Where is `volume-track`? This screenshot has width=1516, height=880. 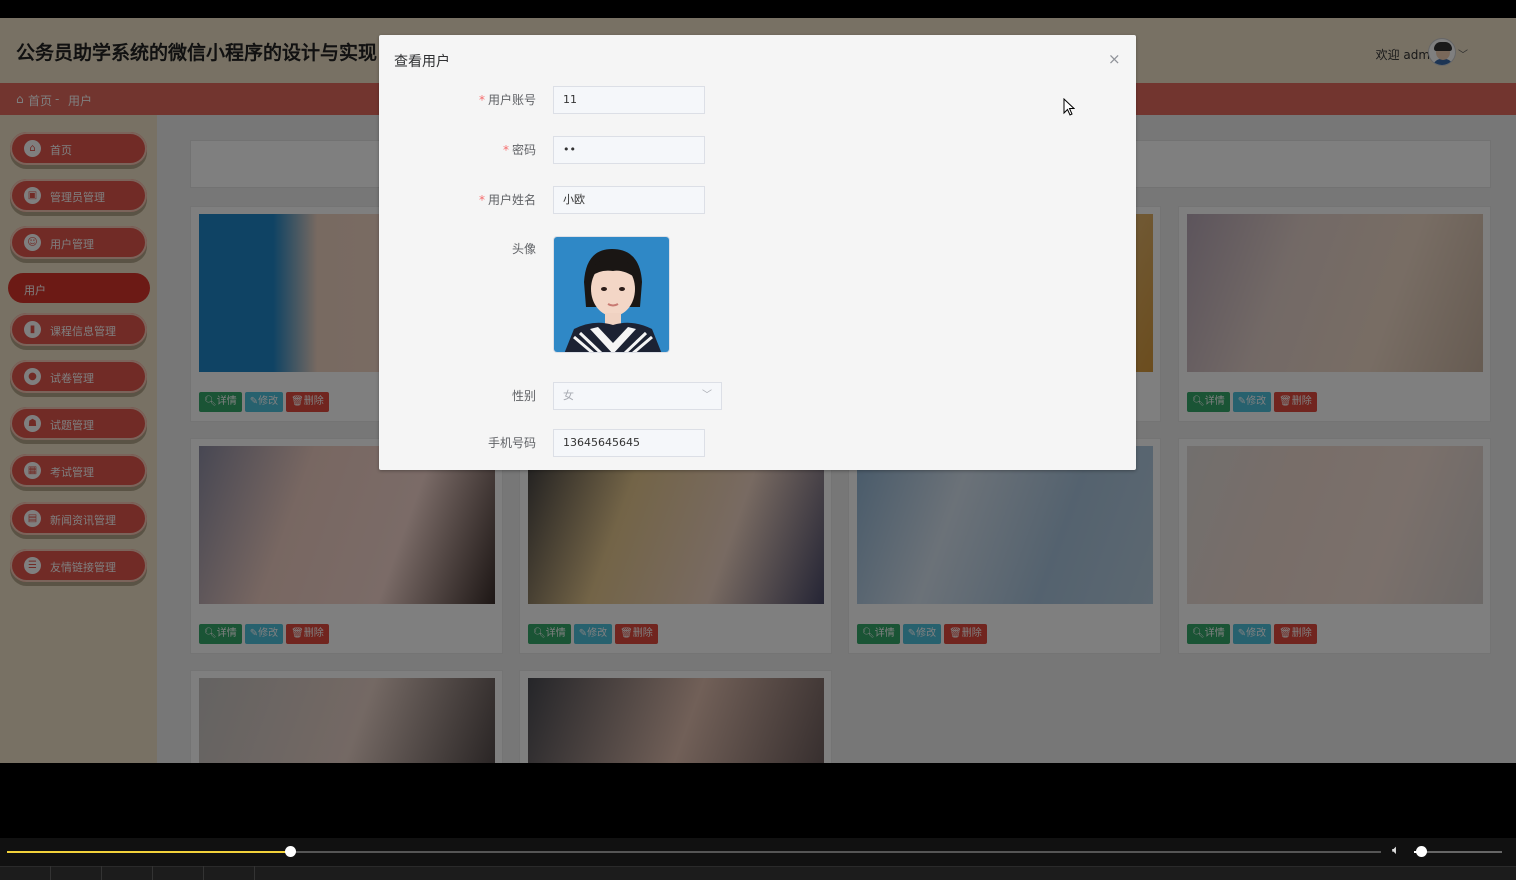 volume-track is located at coordinates (1458, 852).